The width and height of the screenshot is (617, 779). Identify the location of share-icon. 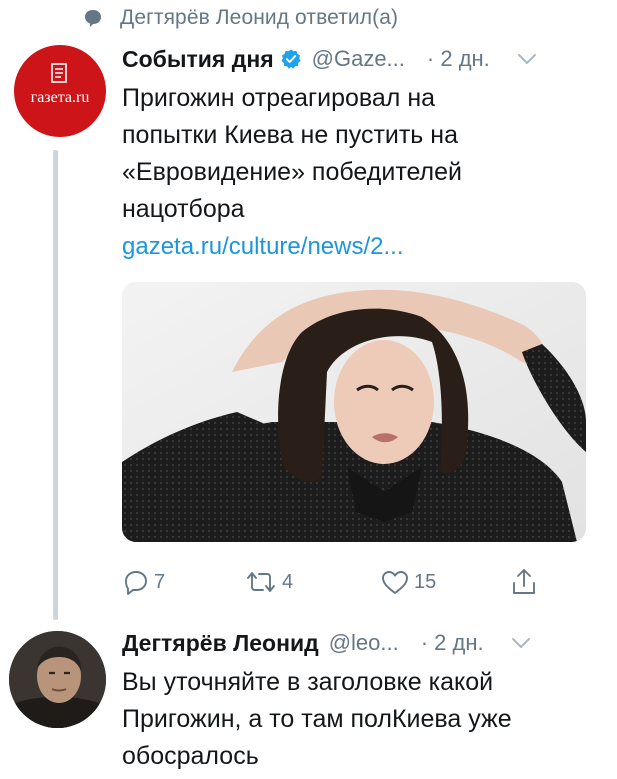
(524, 581).